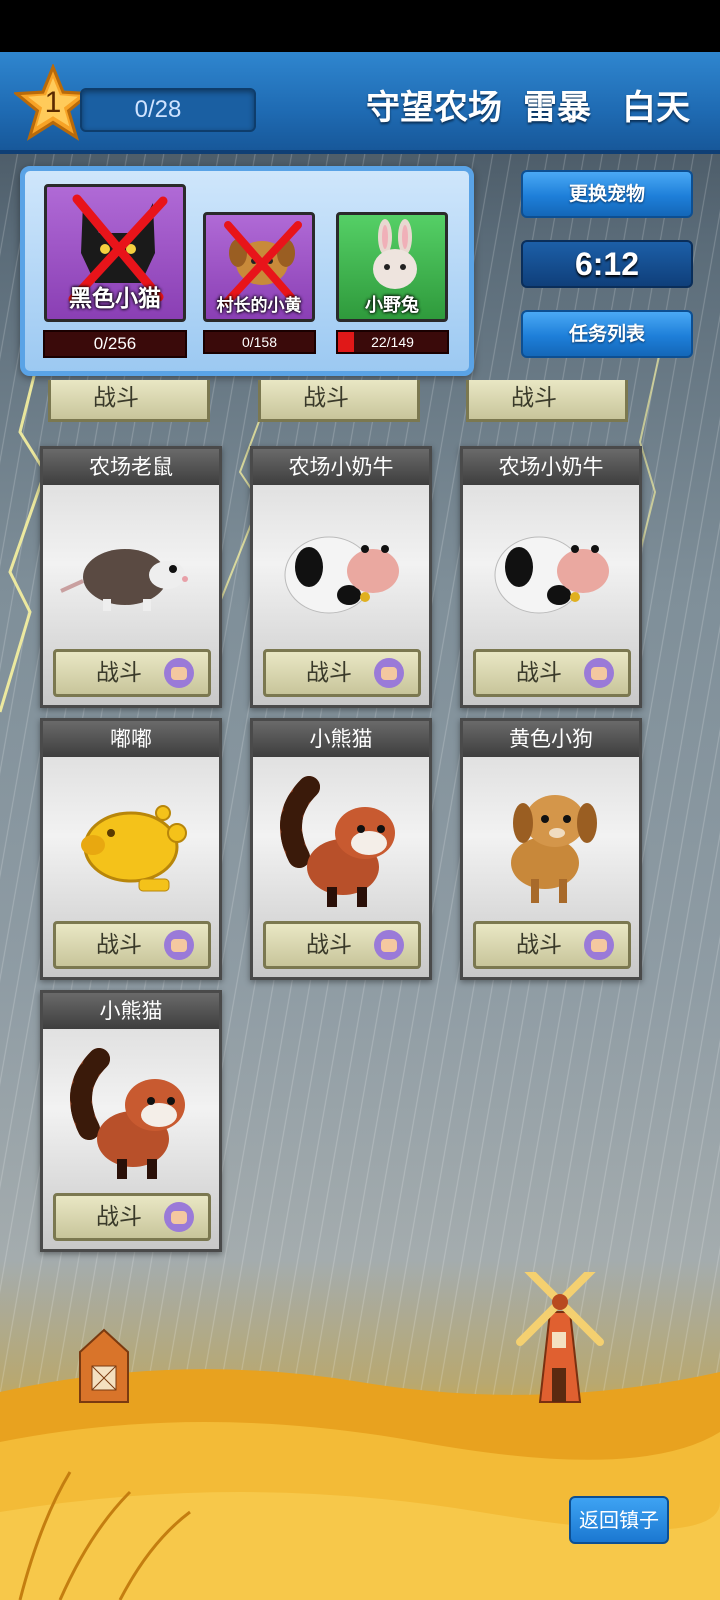 Image resolution: width=720 pixels, height=1600 pixels. What do you see at coordinates (131, 739) in the screenshot?
I see `enemy-name: 嘟嘟` at bounding box center [131, 739].